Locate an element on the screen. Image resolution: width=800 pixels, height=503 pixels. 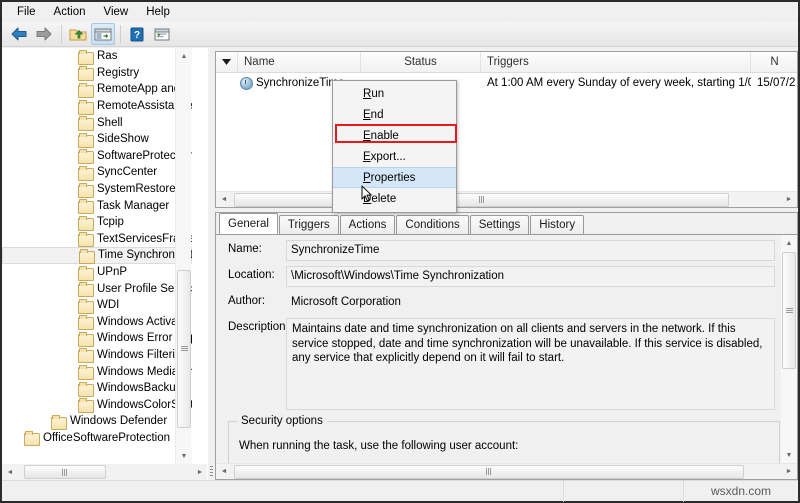
tree-item: WindowsBackup is located at coordinates (97, 388).